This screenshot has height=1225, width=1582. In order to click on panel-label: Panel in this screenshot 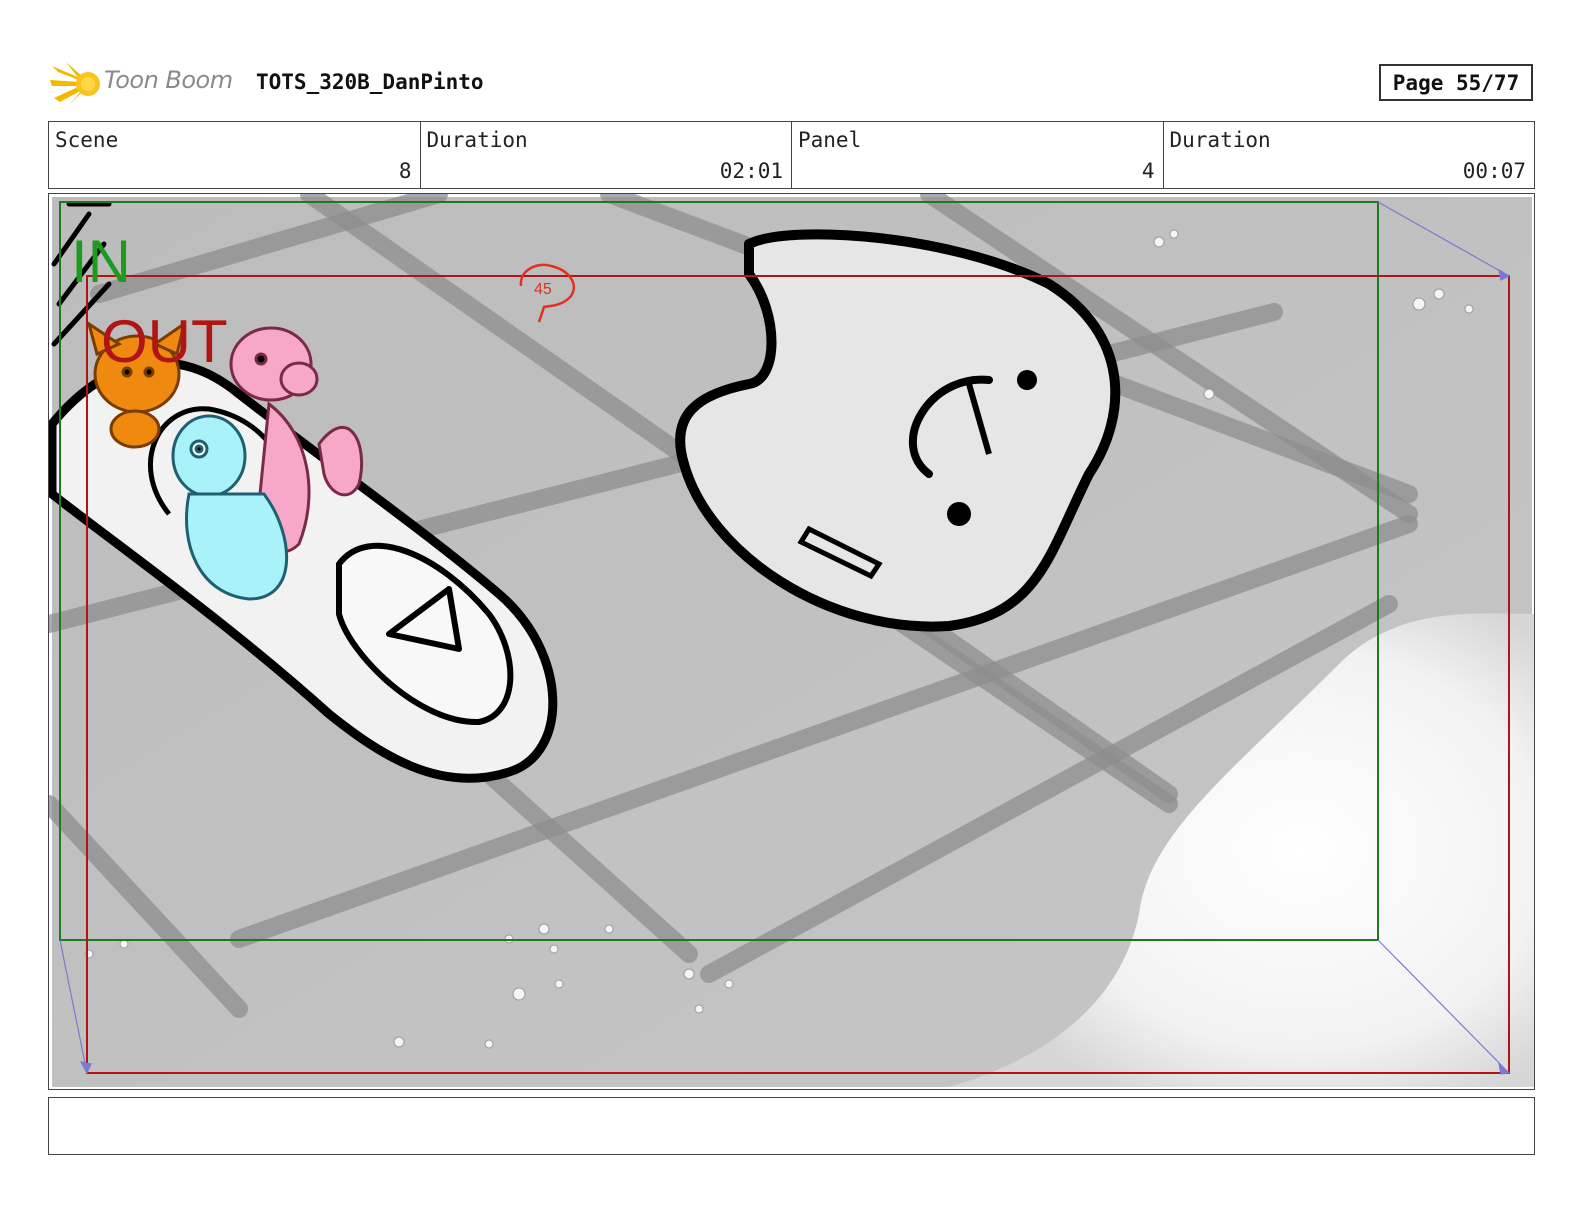, I will do `click(830, 140)`.